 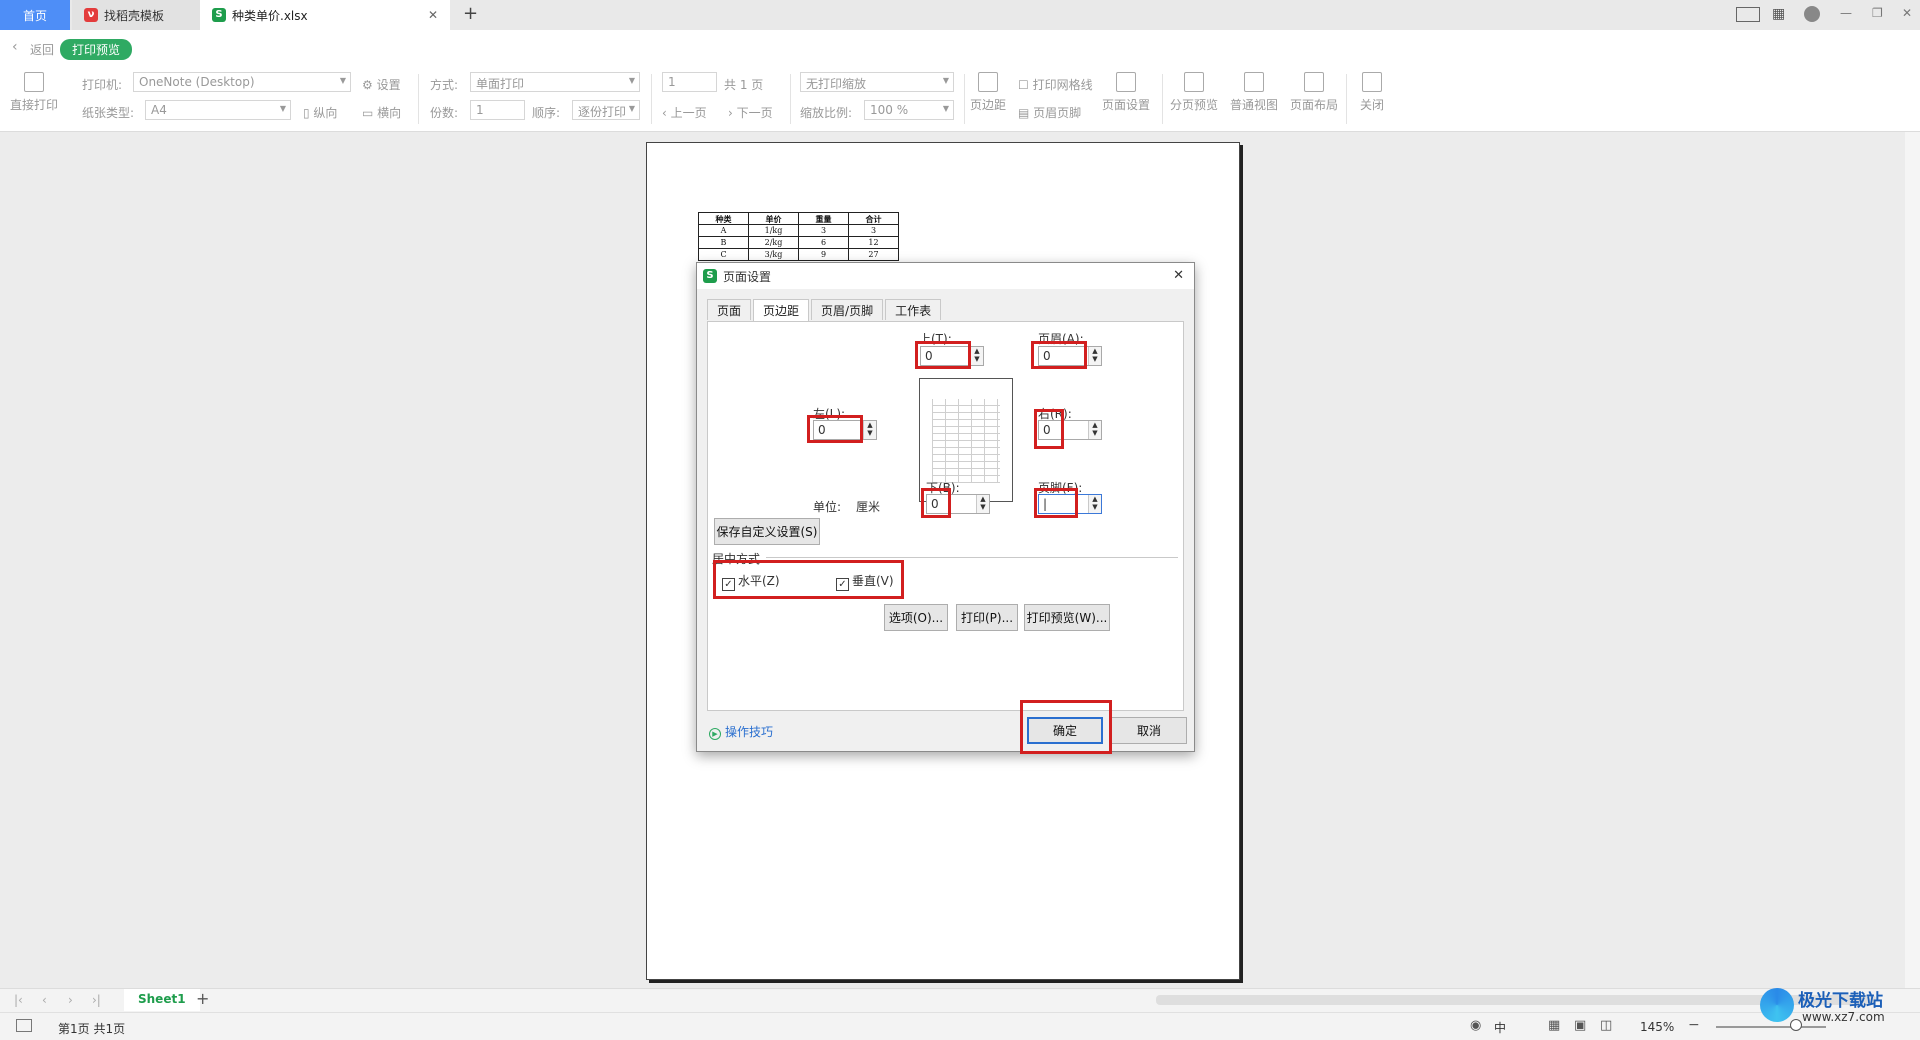 I want to click on next-page-button: › 下一页, so click(x=750, y=112).